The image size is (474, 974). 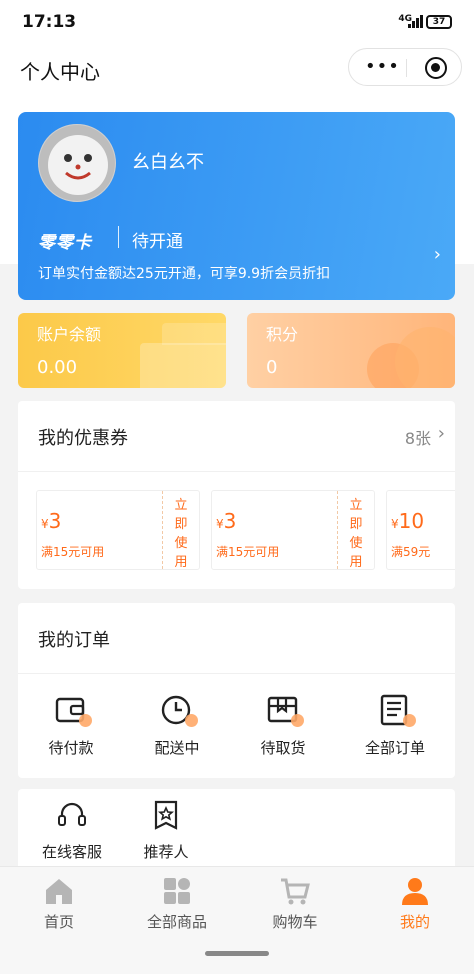 What do you see at coordinates (69, 334) in the screenshot?
I see `balance-label: 账户余额` at bounding box center [69, 334].